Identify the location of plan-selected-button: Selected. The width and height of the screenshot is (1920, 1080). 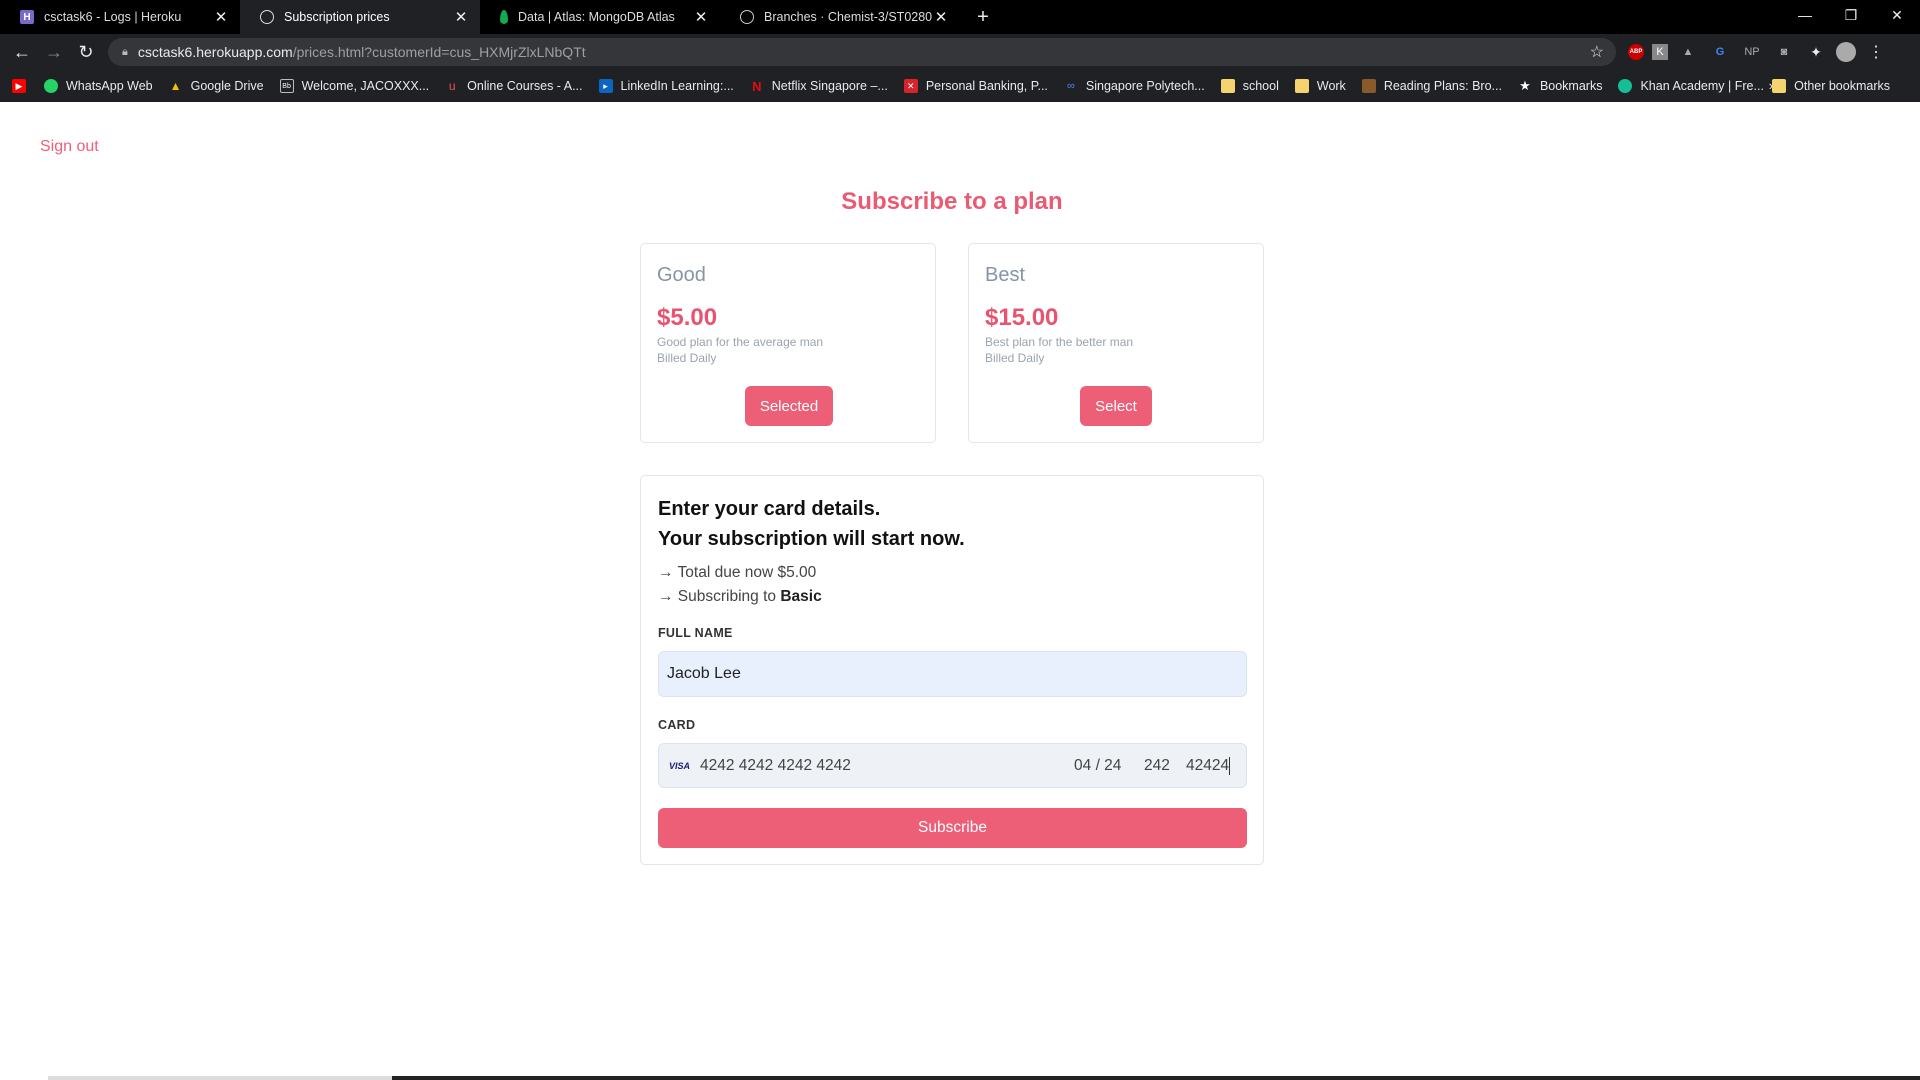
(789, 406).